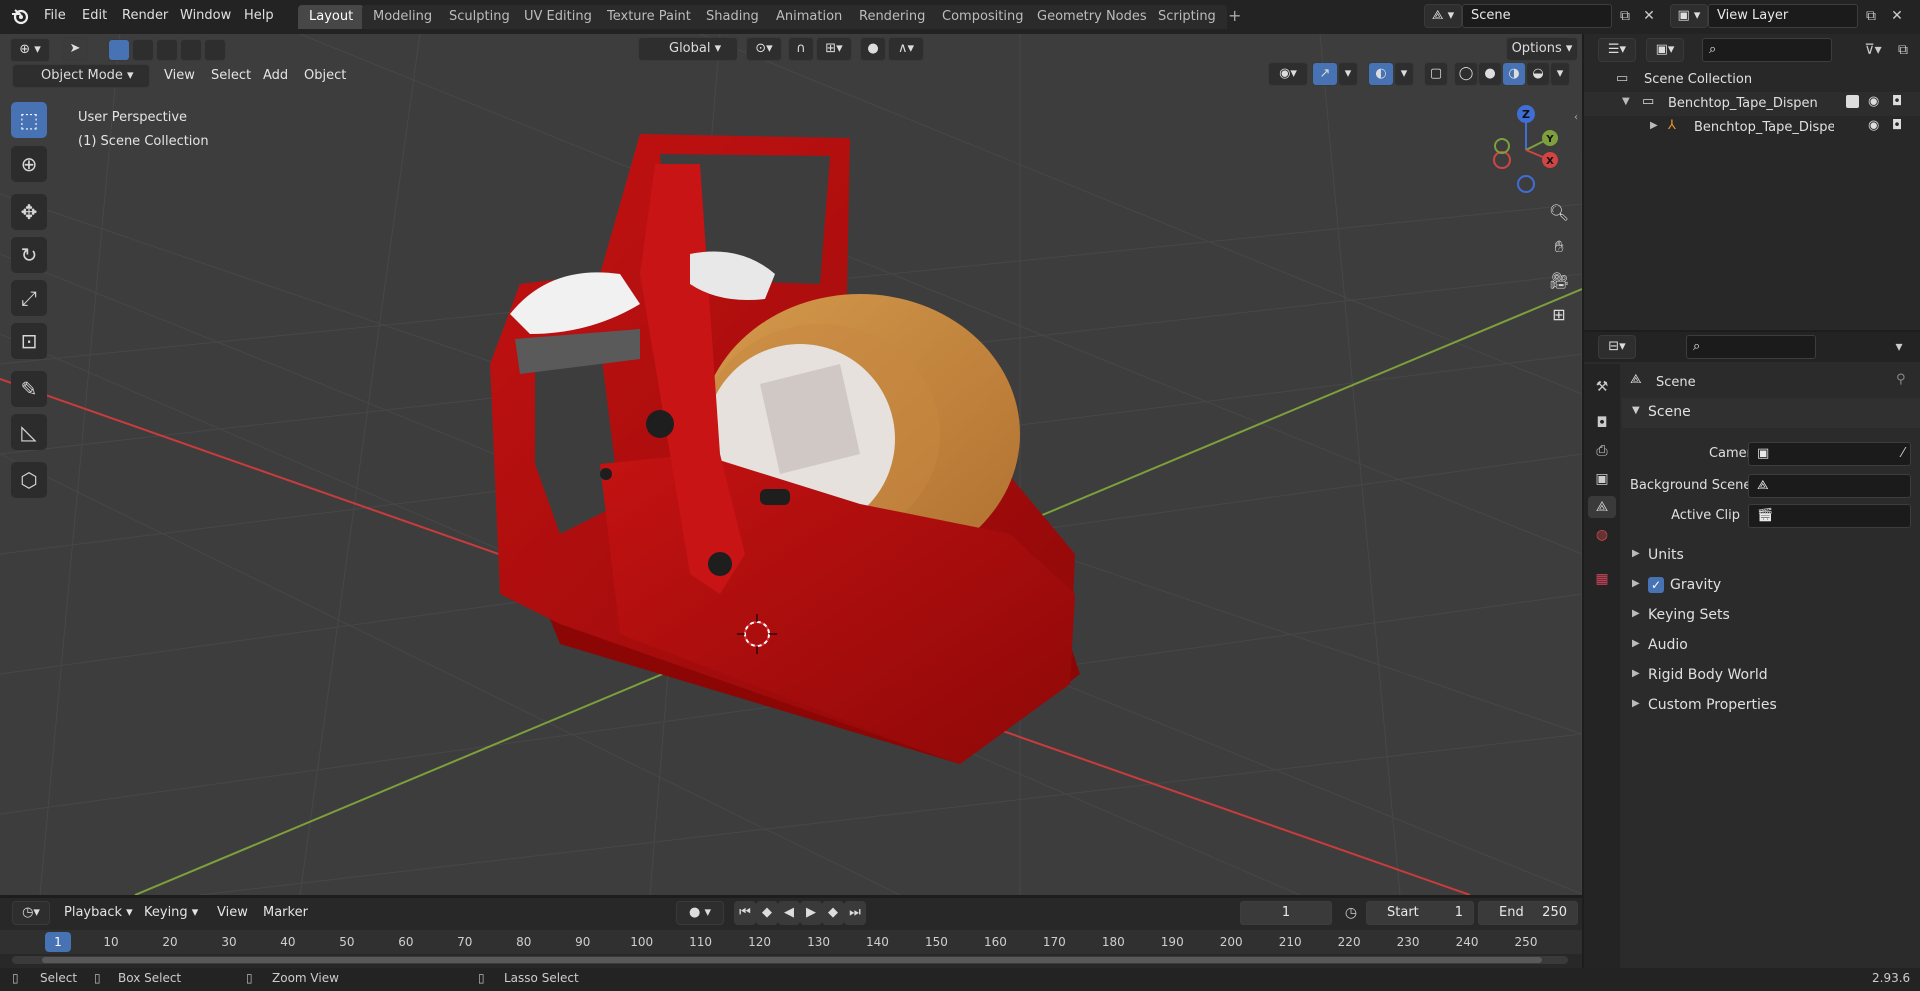 The image size is (1920, 991). What do you see at coordinates (231, 76) in the screenshot?
I see `menu-select: Select` at bounding box center [231, 76].